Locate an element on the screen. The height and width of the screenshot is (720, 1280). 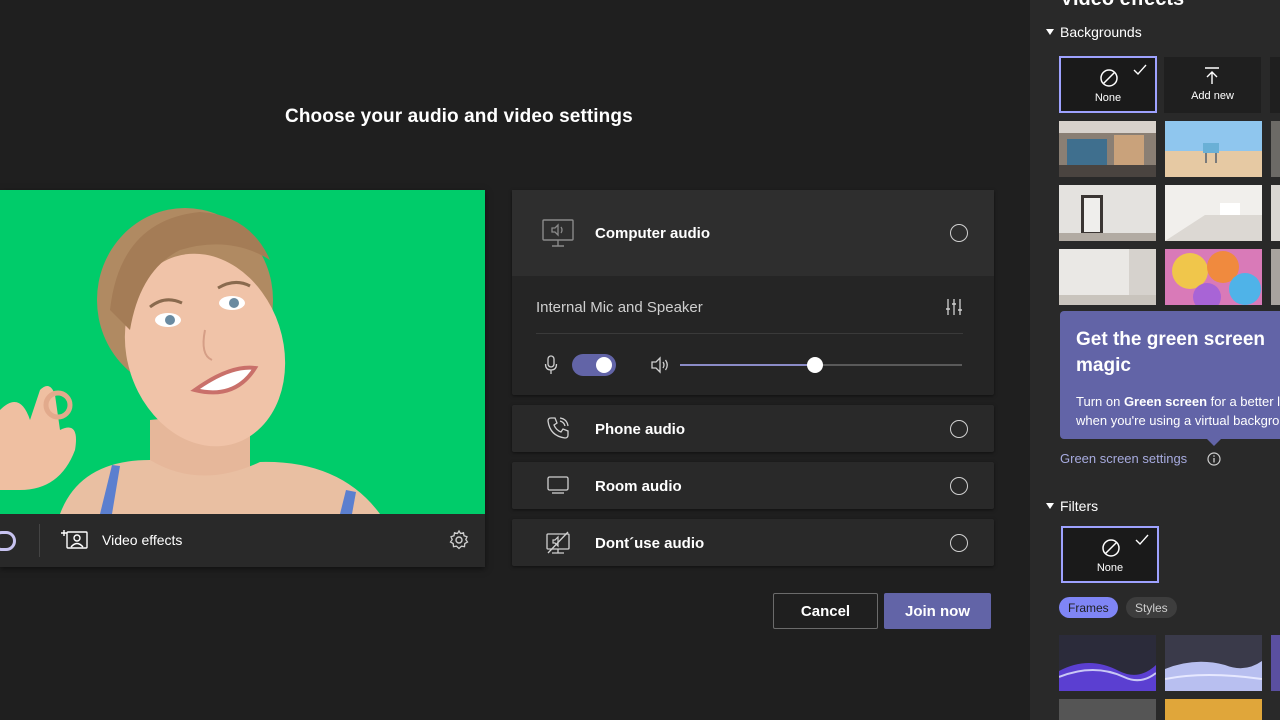
speaker-icon is located at coordinates (660, 365).